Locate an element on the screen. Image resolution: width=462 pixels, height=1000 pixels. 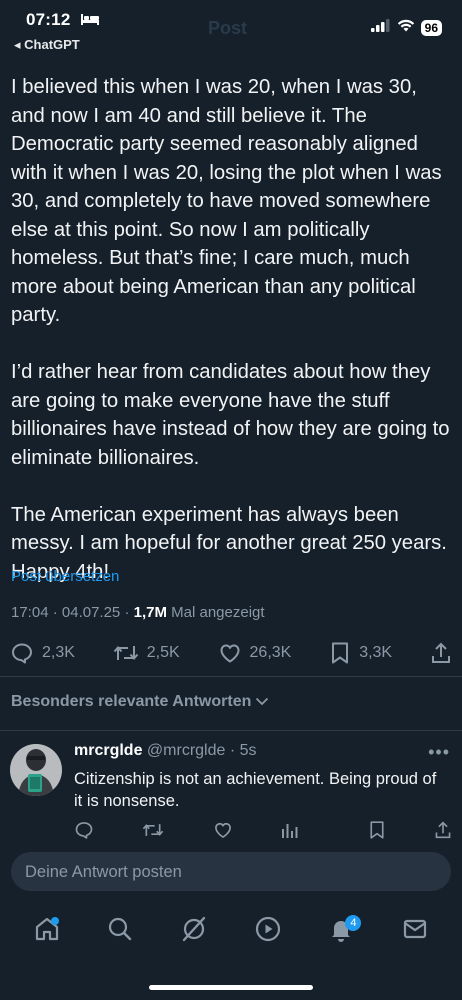
home-indicator is located at coordinates (231, 987).